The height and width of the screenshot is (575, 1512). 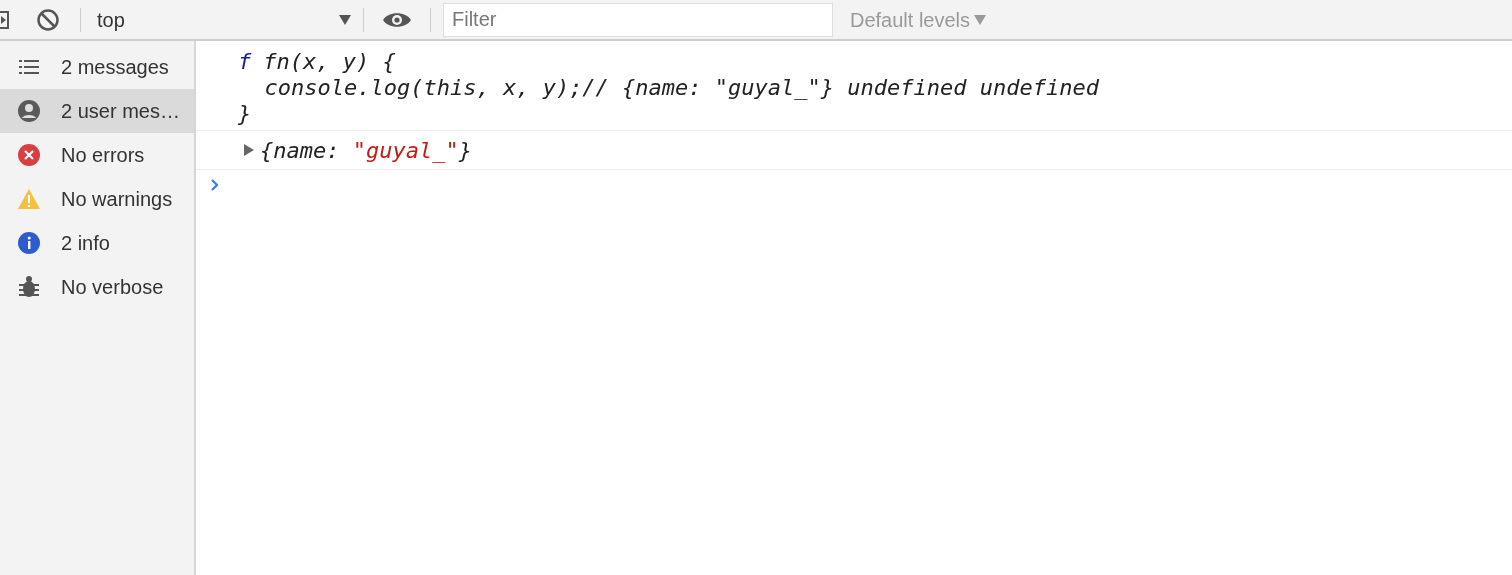 I want to click on expand-triangle-icon, so click(x=249, y=150).